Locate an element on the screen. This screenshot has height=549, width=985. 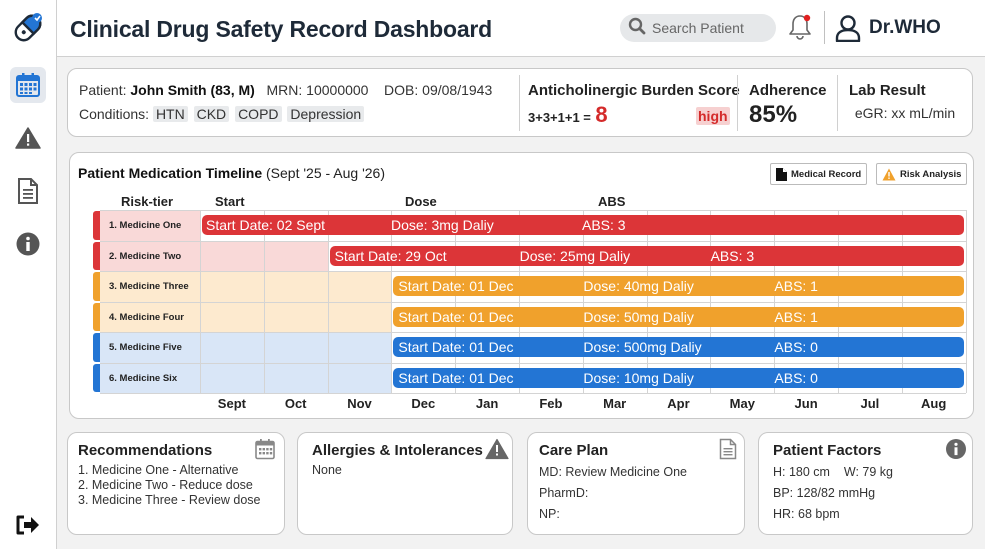
allergies-card: Allergies & Intolerances None is located at coordinates (405, 483).